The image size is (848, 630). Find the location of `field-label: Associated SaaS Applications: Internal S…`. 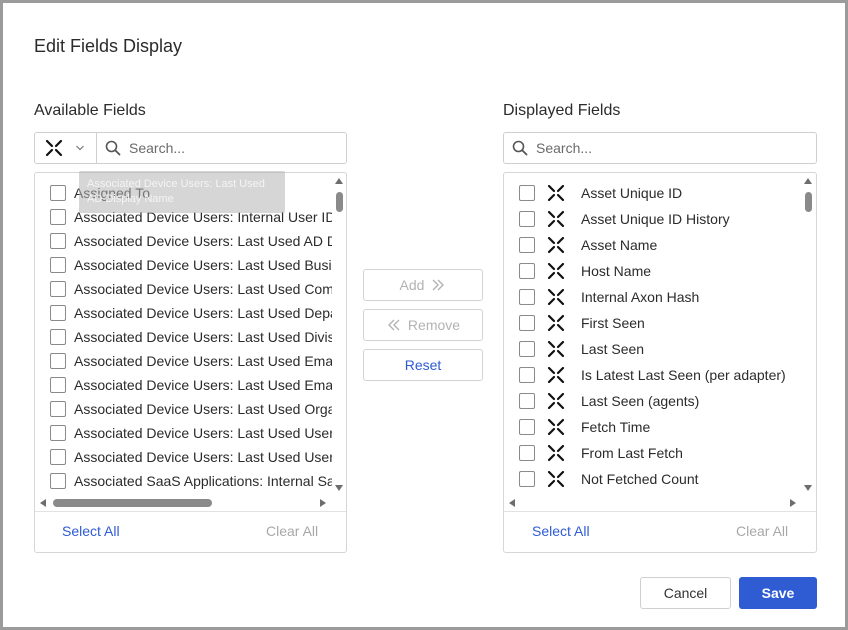

field-label: Associated SaaS Applications: Internal S… is located at coordinates (203, 481).